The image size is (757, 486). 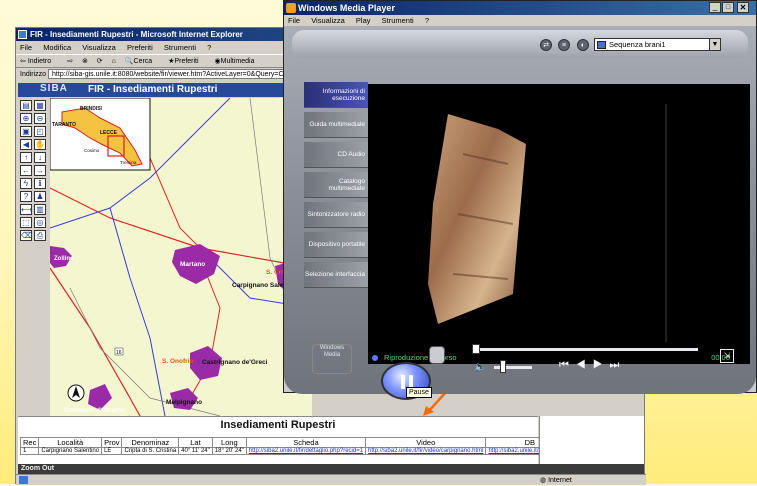 I want to click on logo-text: Windows Media, so click(x=332, y=351).